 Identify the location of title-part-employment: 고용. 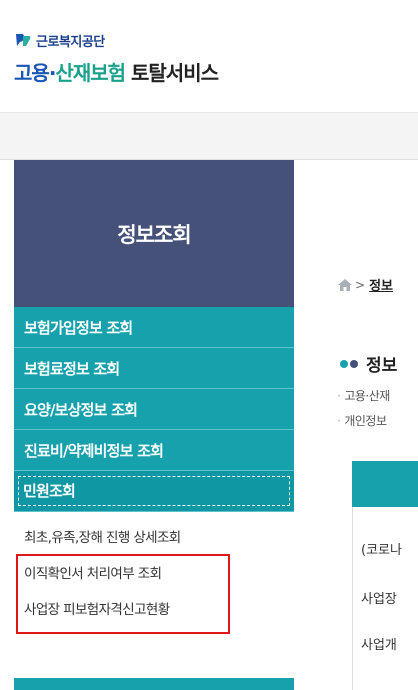
(32, 73).